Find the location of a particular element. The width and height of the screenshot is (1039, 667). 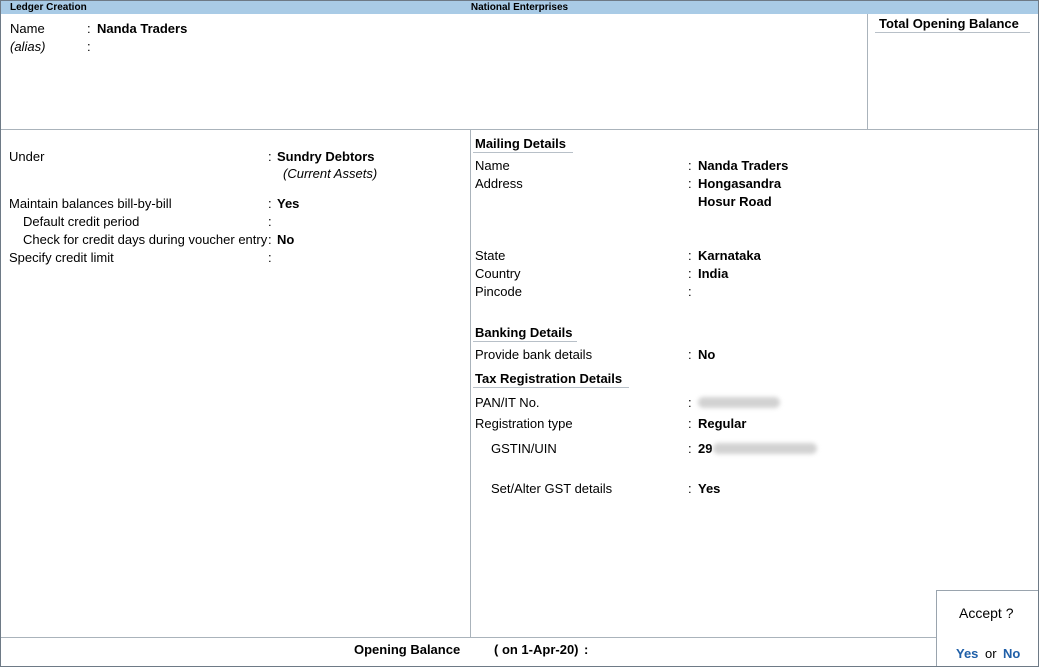

banking-details-heading: Banking Details is located at coordinates (524, 332).